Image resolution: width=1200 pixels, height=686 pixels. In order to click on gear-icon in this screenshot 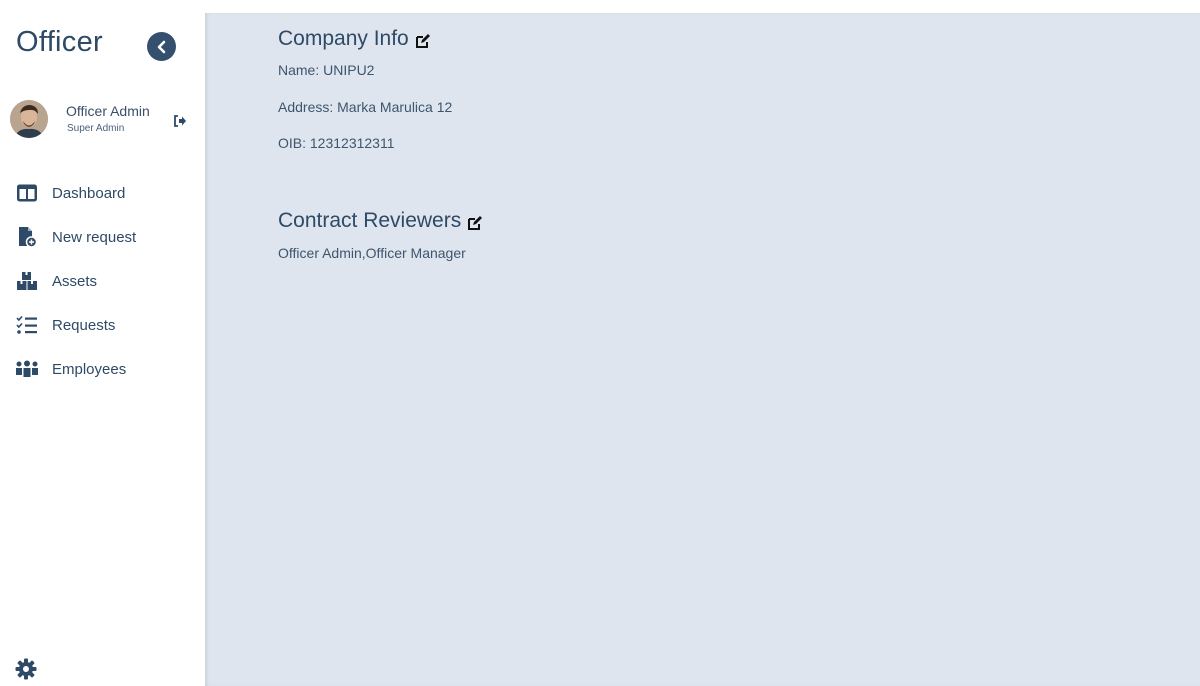, I will do `click(26, 669)`.